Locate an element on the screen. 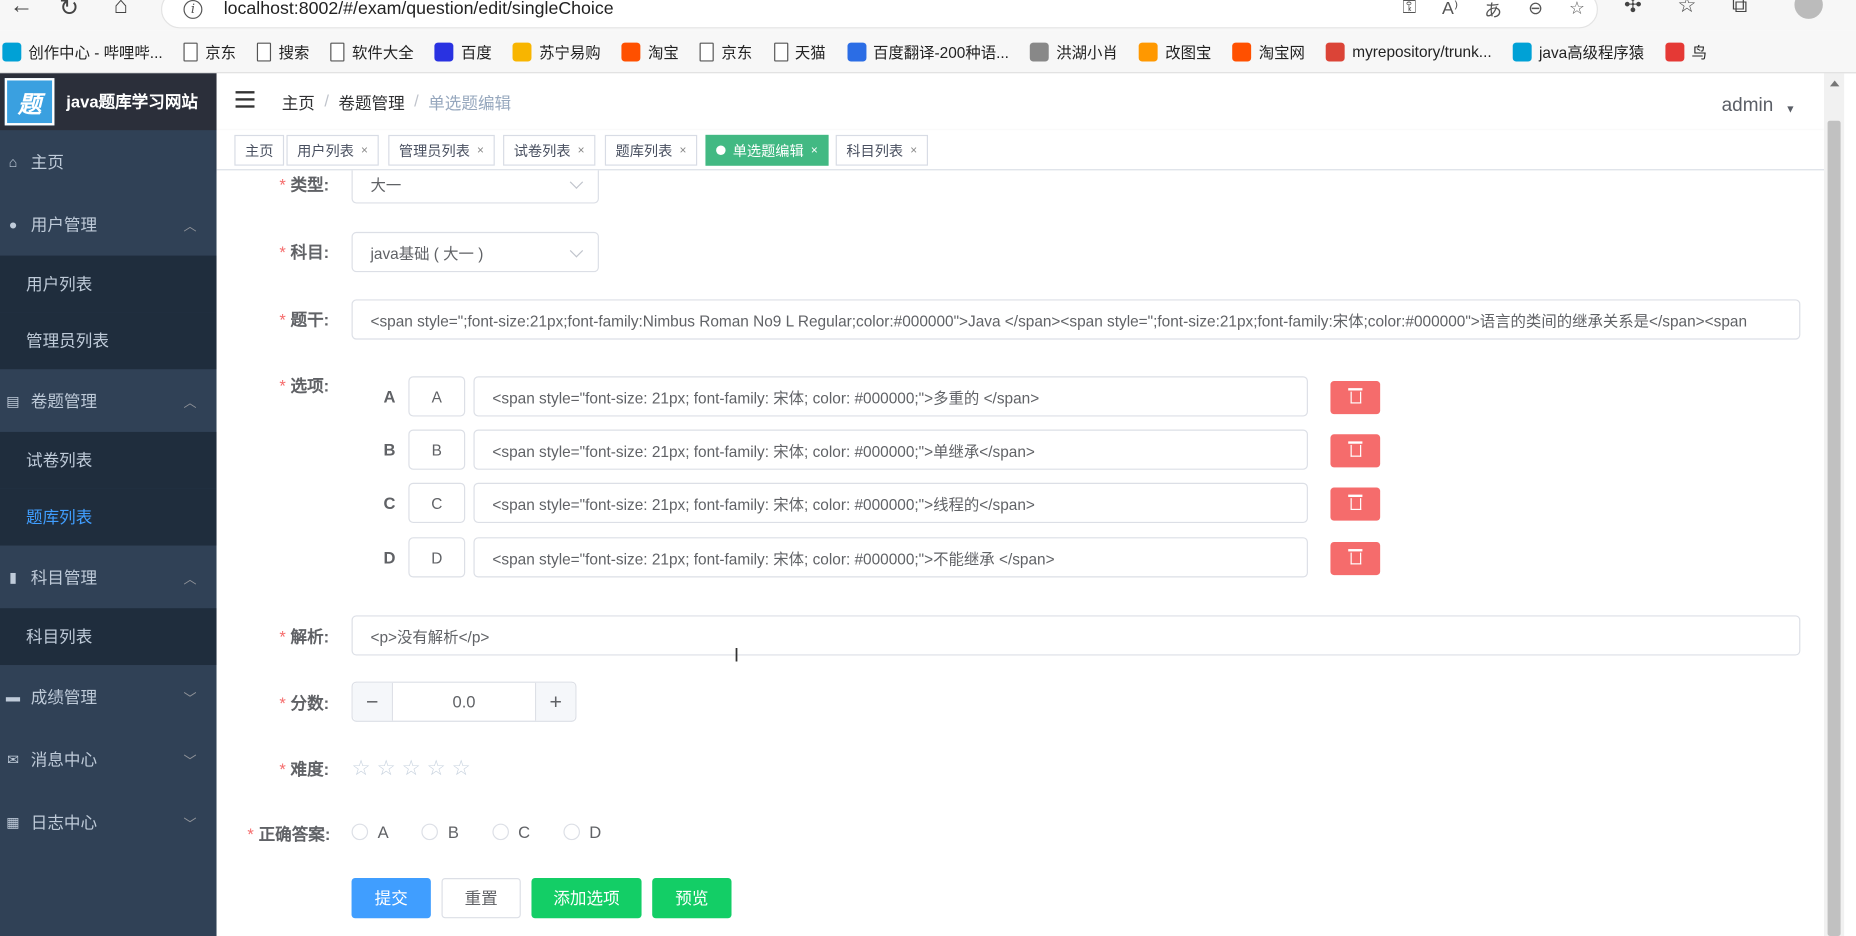 This screenshot has width=1856, height=936. extensions-icon: ✣ is located at coordinates (1633, 9).